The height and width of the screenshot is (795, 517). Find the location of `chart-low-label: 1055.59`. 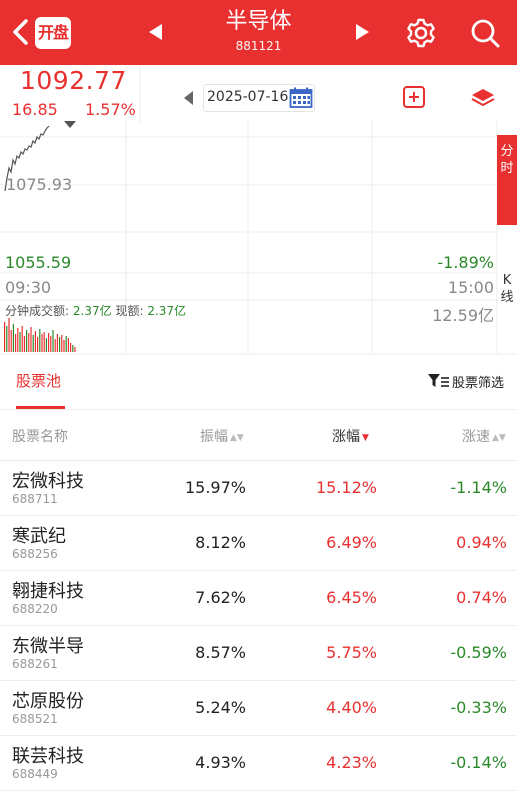

chart-low-label: 1055.59 is located at coordinates (38, 262).